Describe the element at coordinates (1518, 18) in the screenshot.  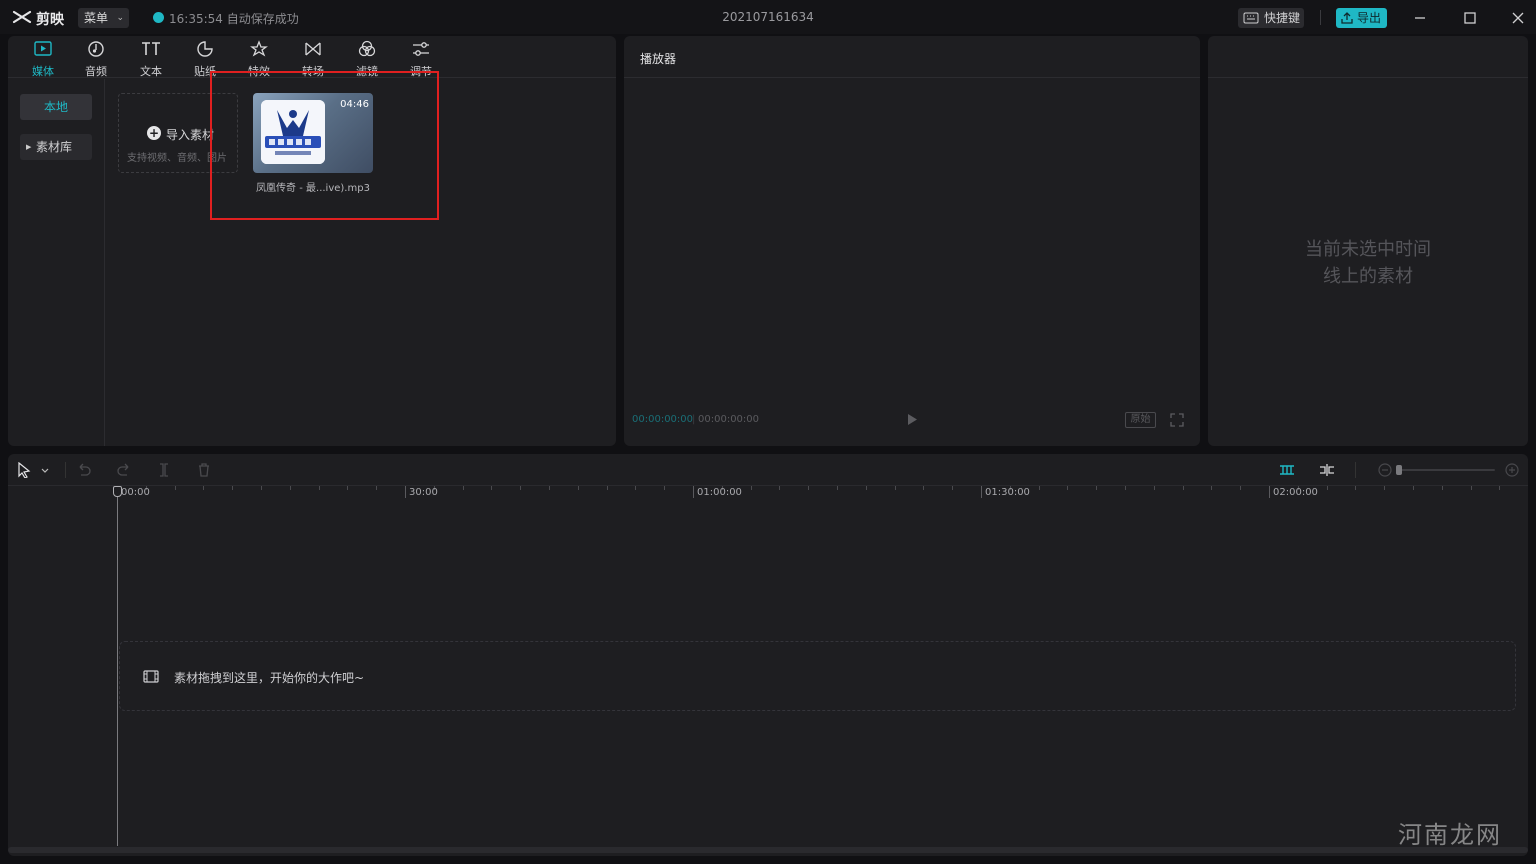
I see `close-icon` at that location.